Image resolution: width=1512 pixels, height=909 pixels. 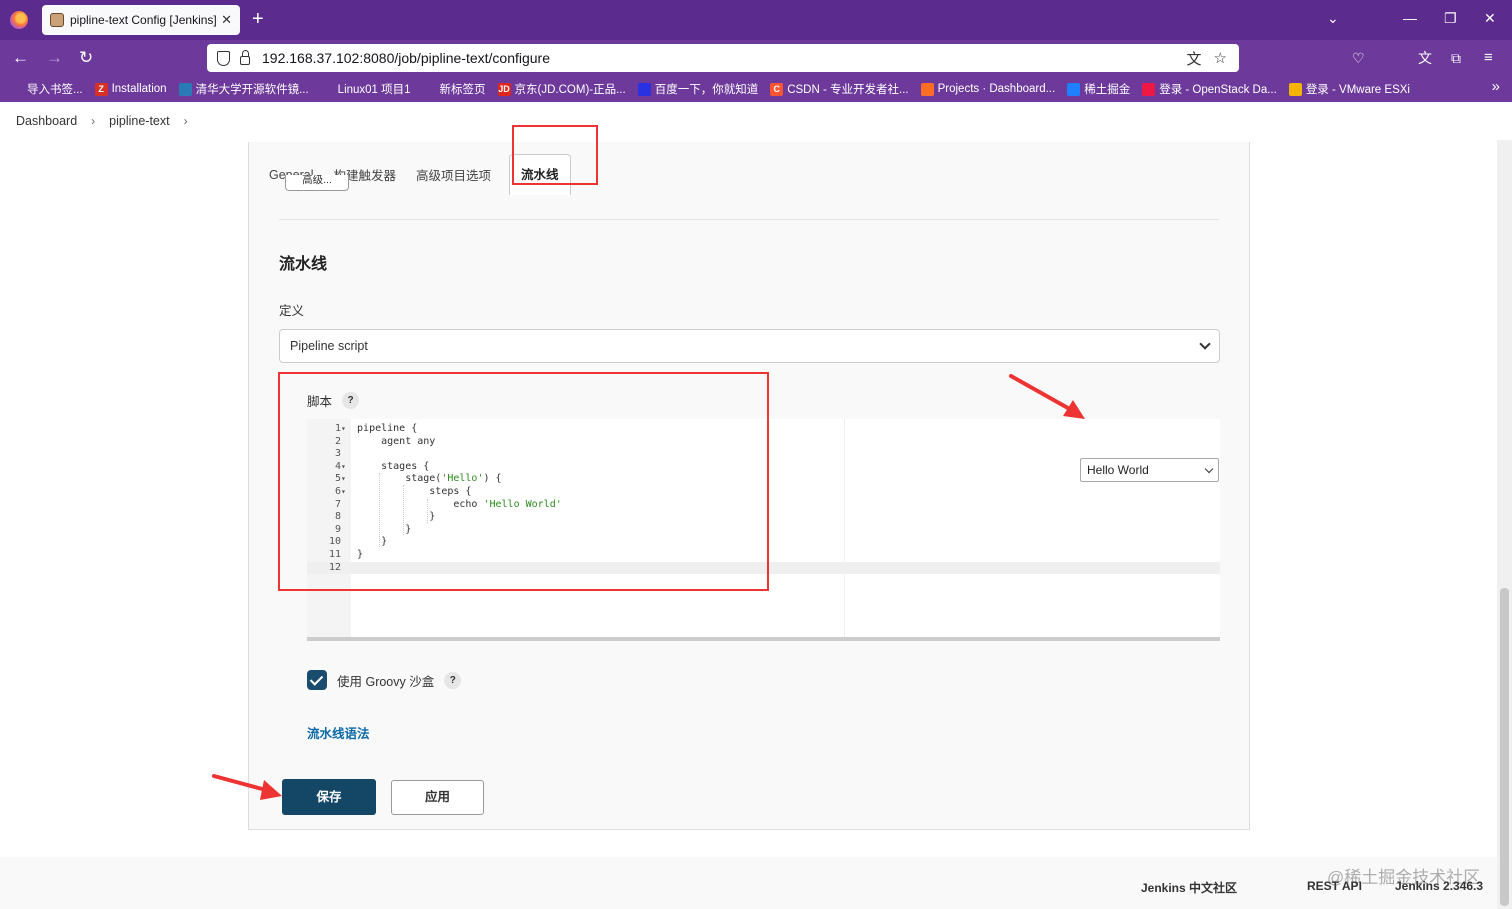 I want to click on bookmark-icon: JD, so click(x=504, y=89).